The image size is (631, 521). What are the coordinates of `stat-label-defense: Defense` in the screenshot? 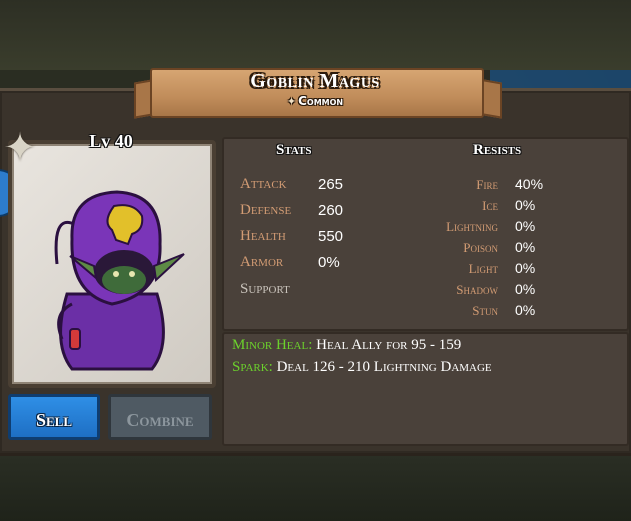 It's located at (266, 210).